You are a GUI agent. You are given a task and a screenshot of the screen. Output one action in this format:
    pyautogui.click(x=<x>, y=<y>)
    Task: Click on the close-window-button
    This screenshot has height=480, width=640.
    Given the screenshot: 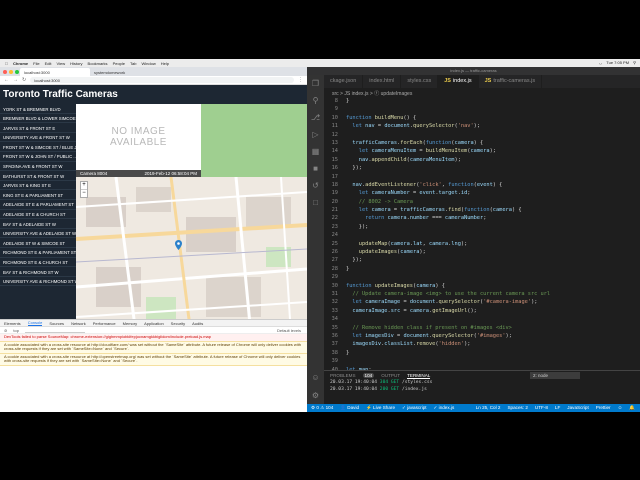 What is the action you would take?
    pyautogui.click(x=5, y=72)
    